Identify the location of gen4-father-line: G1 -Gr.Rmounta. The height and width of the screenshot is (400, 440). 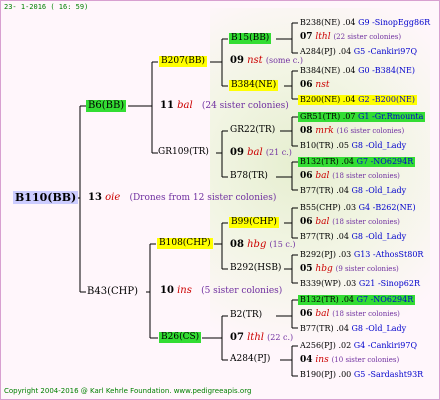
(391, 116).